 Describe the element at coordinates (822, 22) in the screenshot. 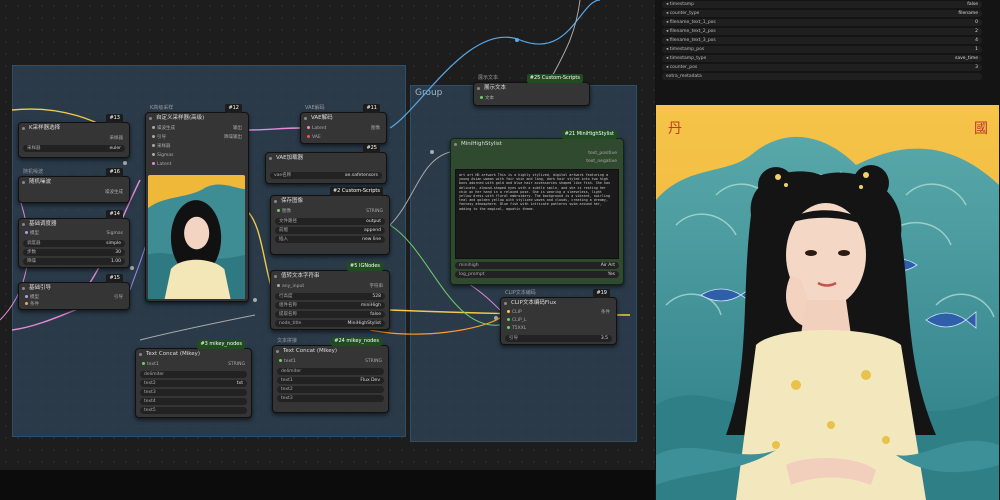

I see `panel-row: ◂ filename_text_1_pos 0` at that location.